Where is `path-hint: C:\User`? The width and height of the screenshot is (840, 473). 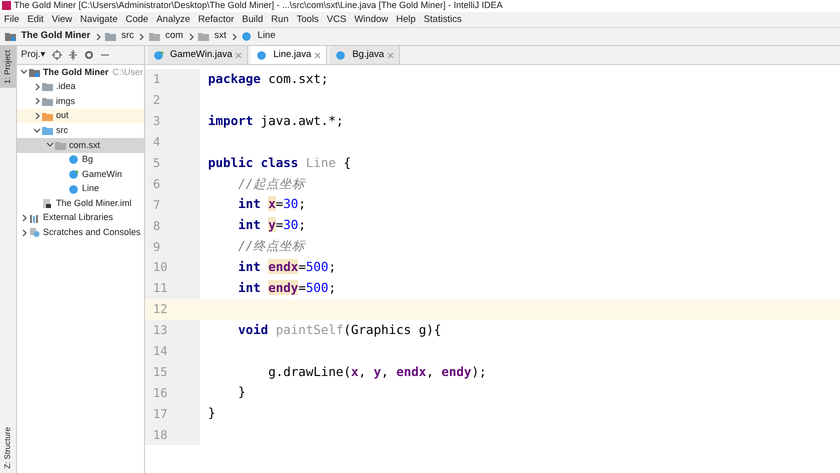 path-hint: C:\User is located at coordinates (128, 72).